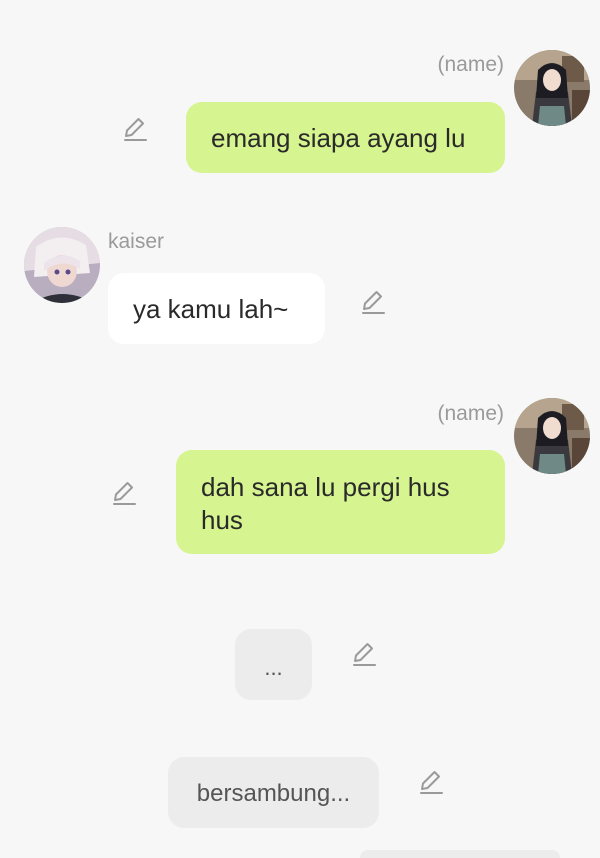  I want to click on message-bubble-character: ya kamu lah~, so click(216, 308).